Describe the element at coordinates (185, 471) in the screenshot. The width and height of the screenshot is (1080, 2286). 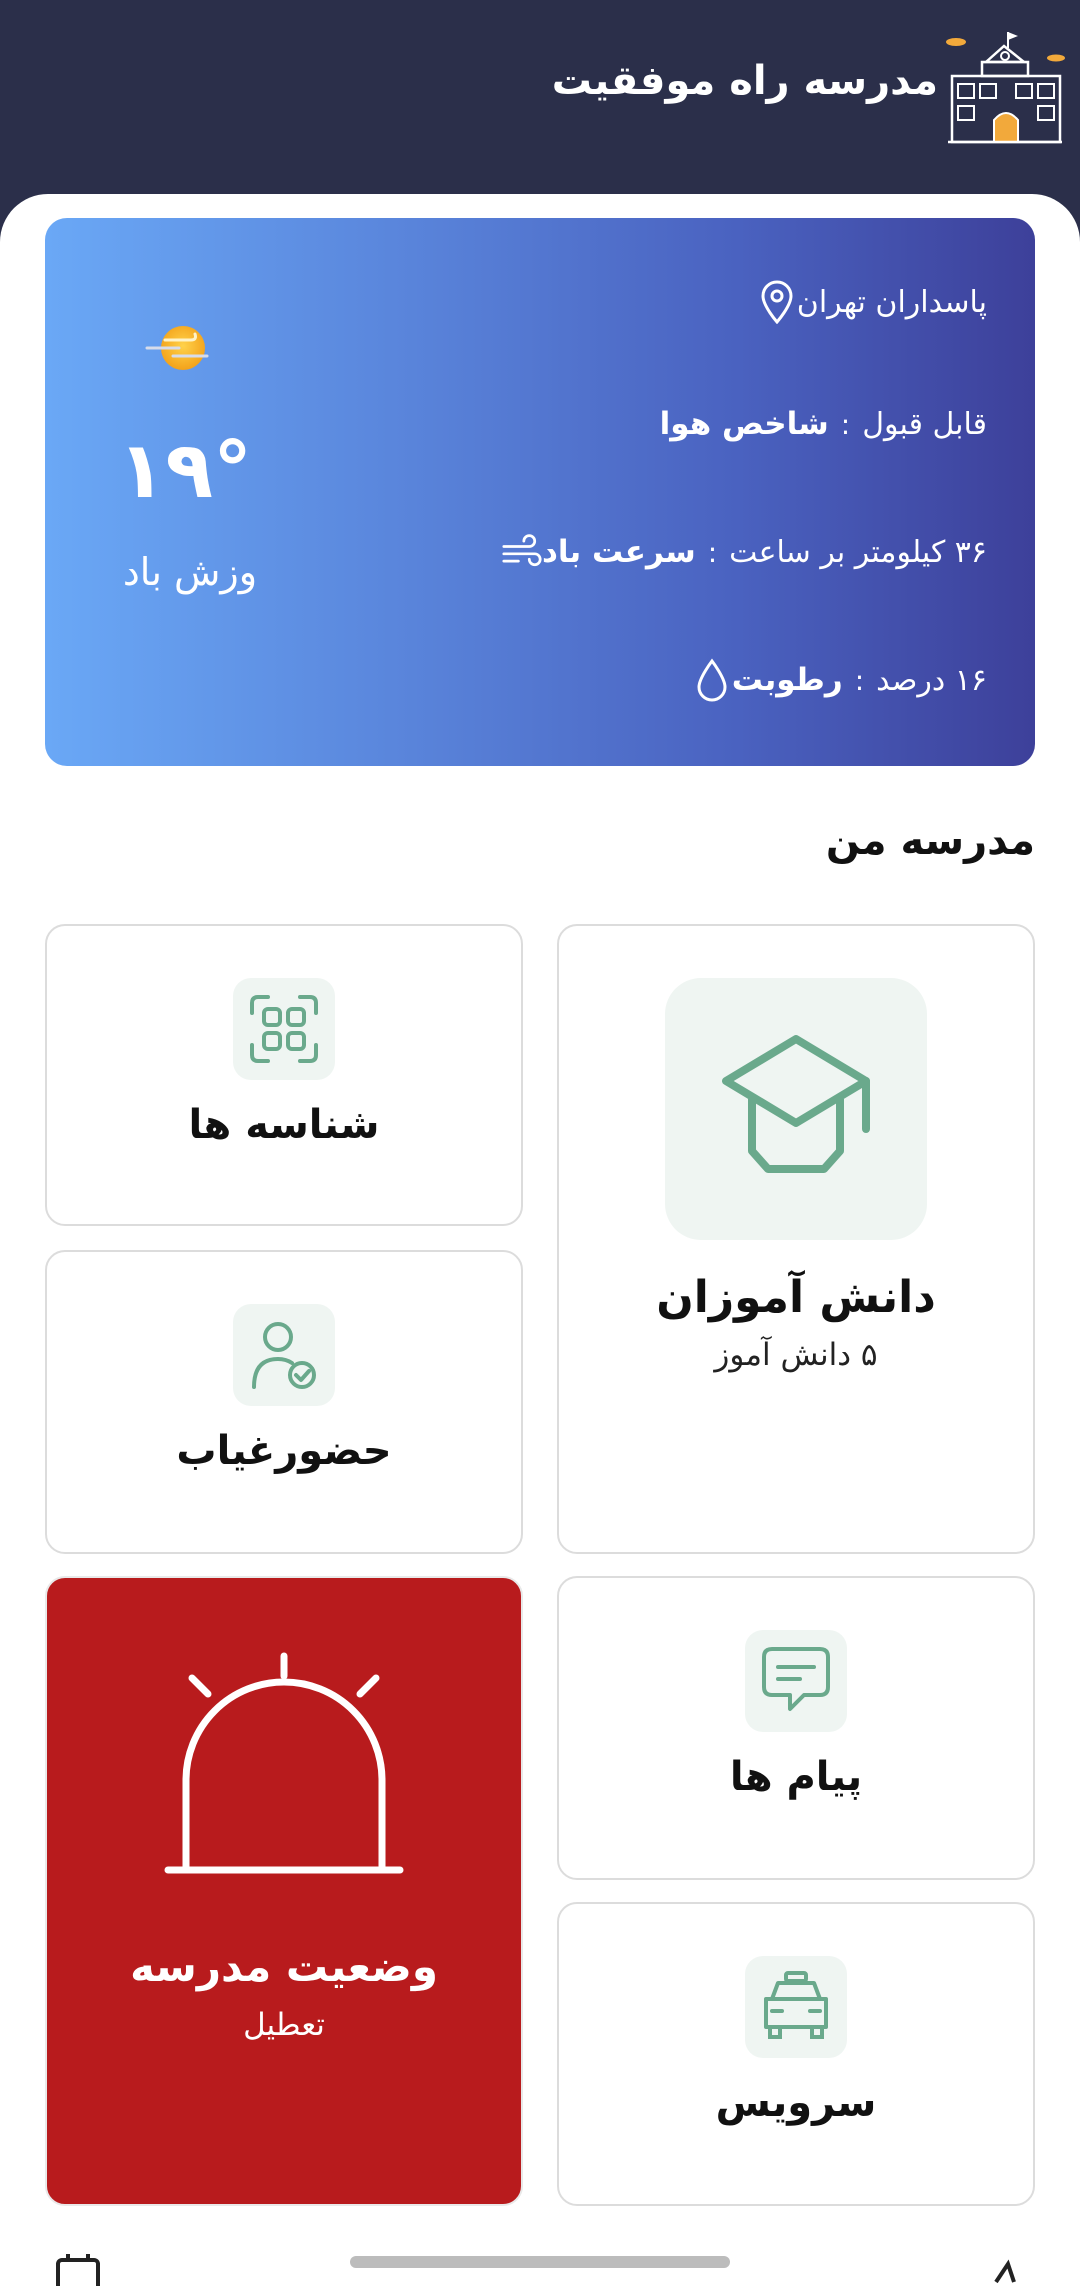
I see `temperature: ۱۹°` at that location.